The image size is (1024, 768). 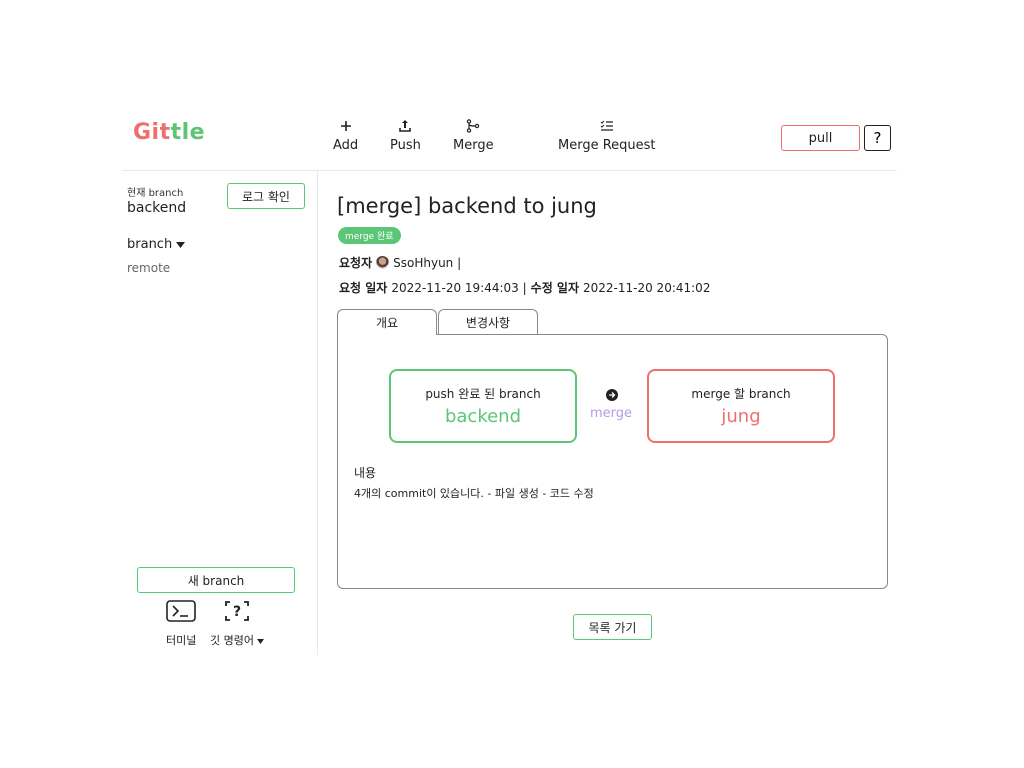 What do you see at coordinates (346, 145) in the screenshot?
I see `add-label: Add` at bounding box center [346, 145].